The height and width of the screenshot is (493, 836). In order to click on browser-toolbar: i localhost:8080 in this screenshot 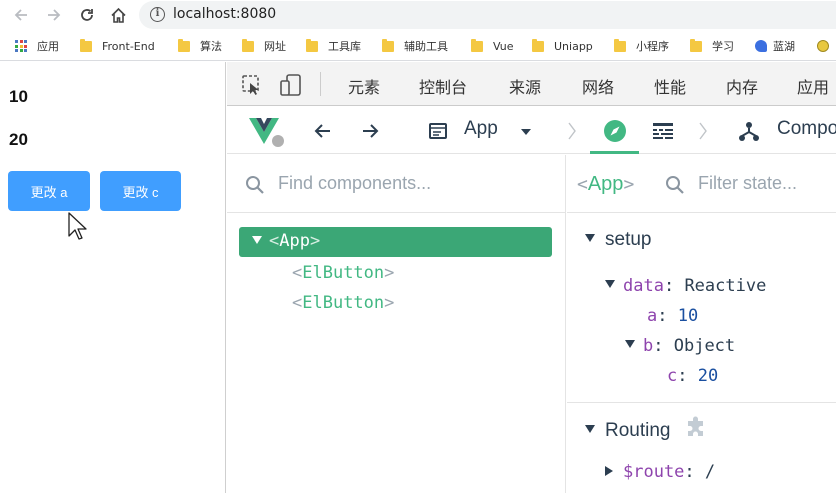, I will do `click(418, 15)`.